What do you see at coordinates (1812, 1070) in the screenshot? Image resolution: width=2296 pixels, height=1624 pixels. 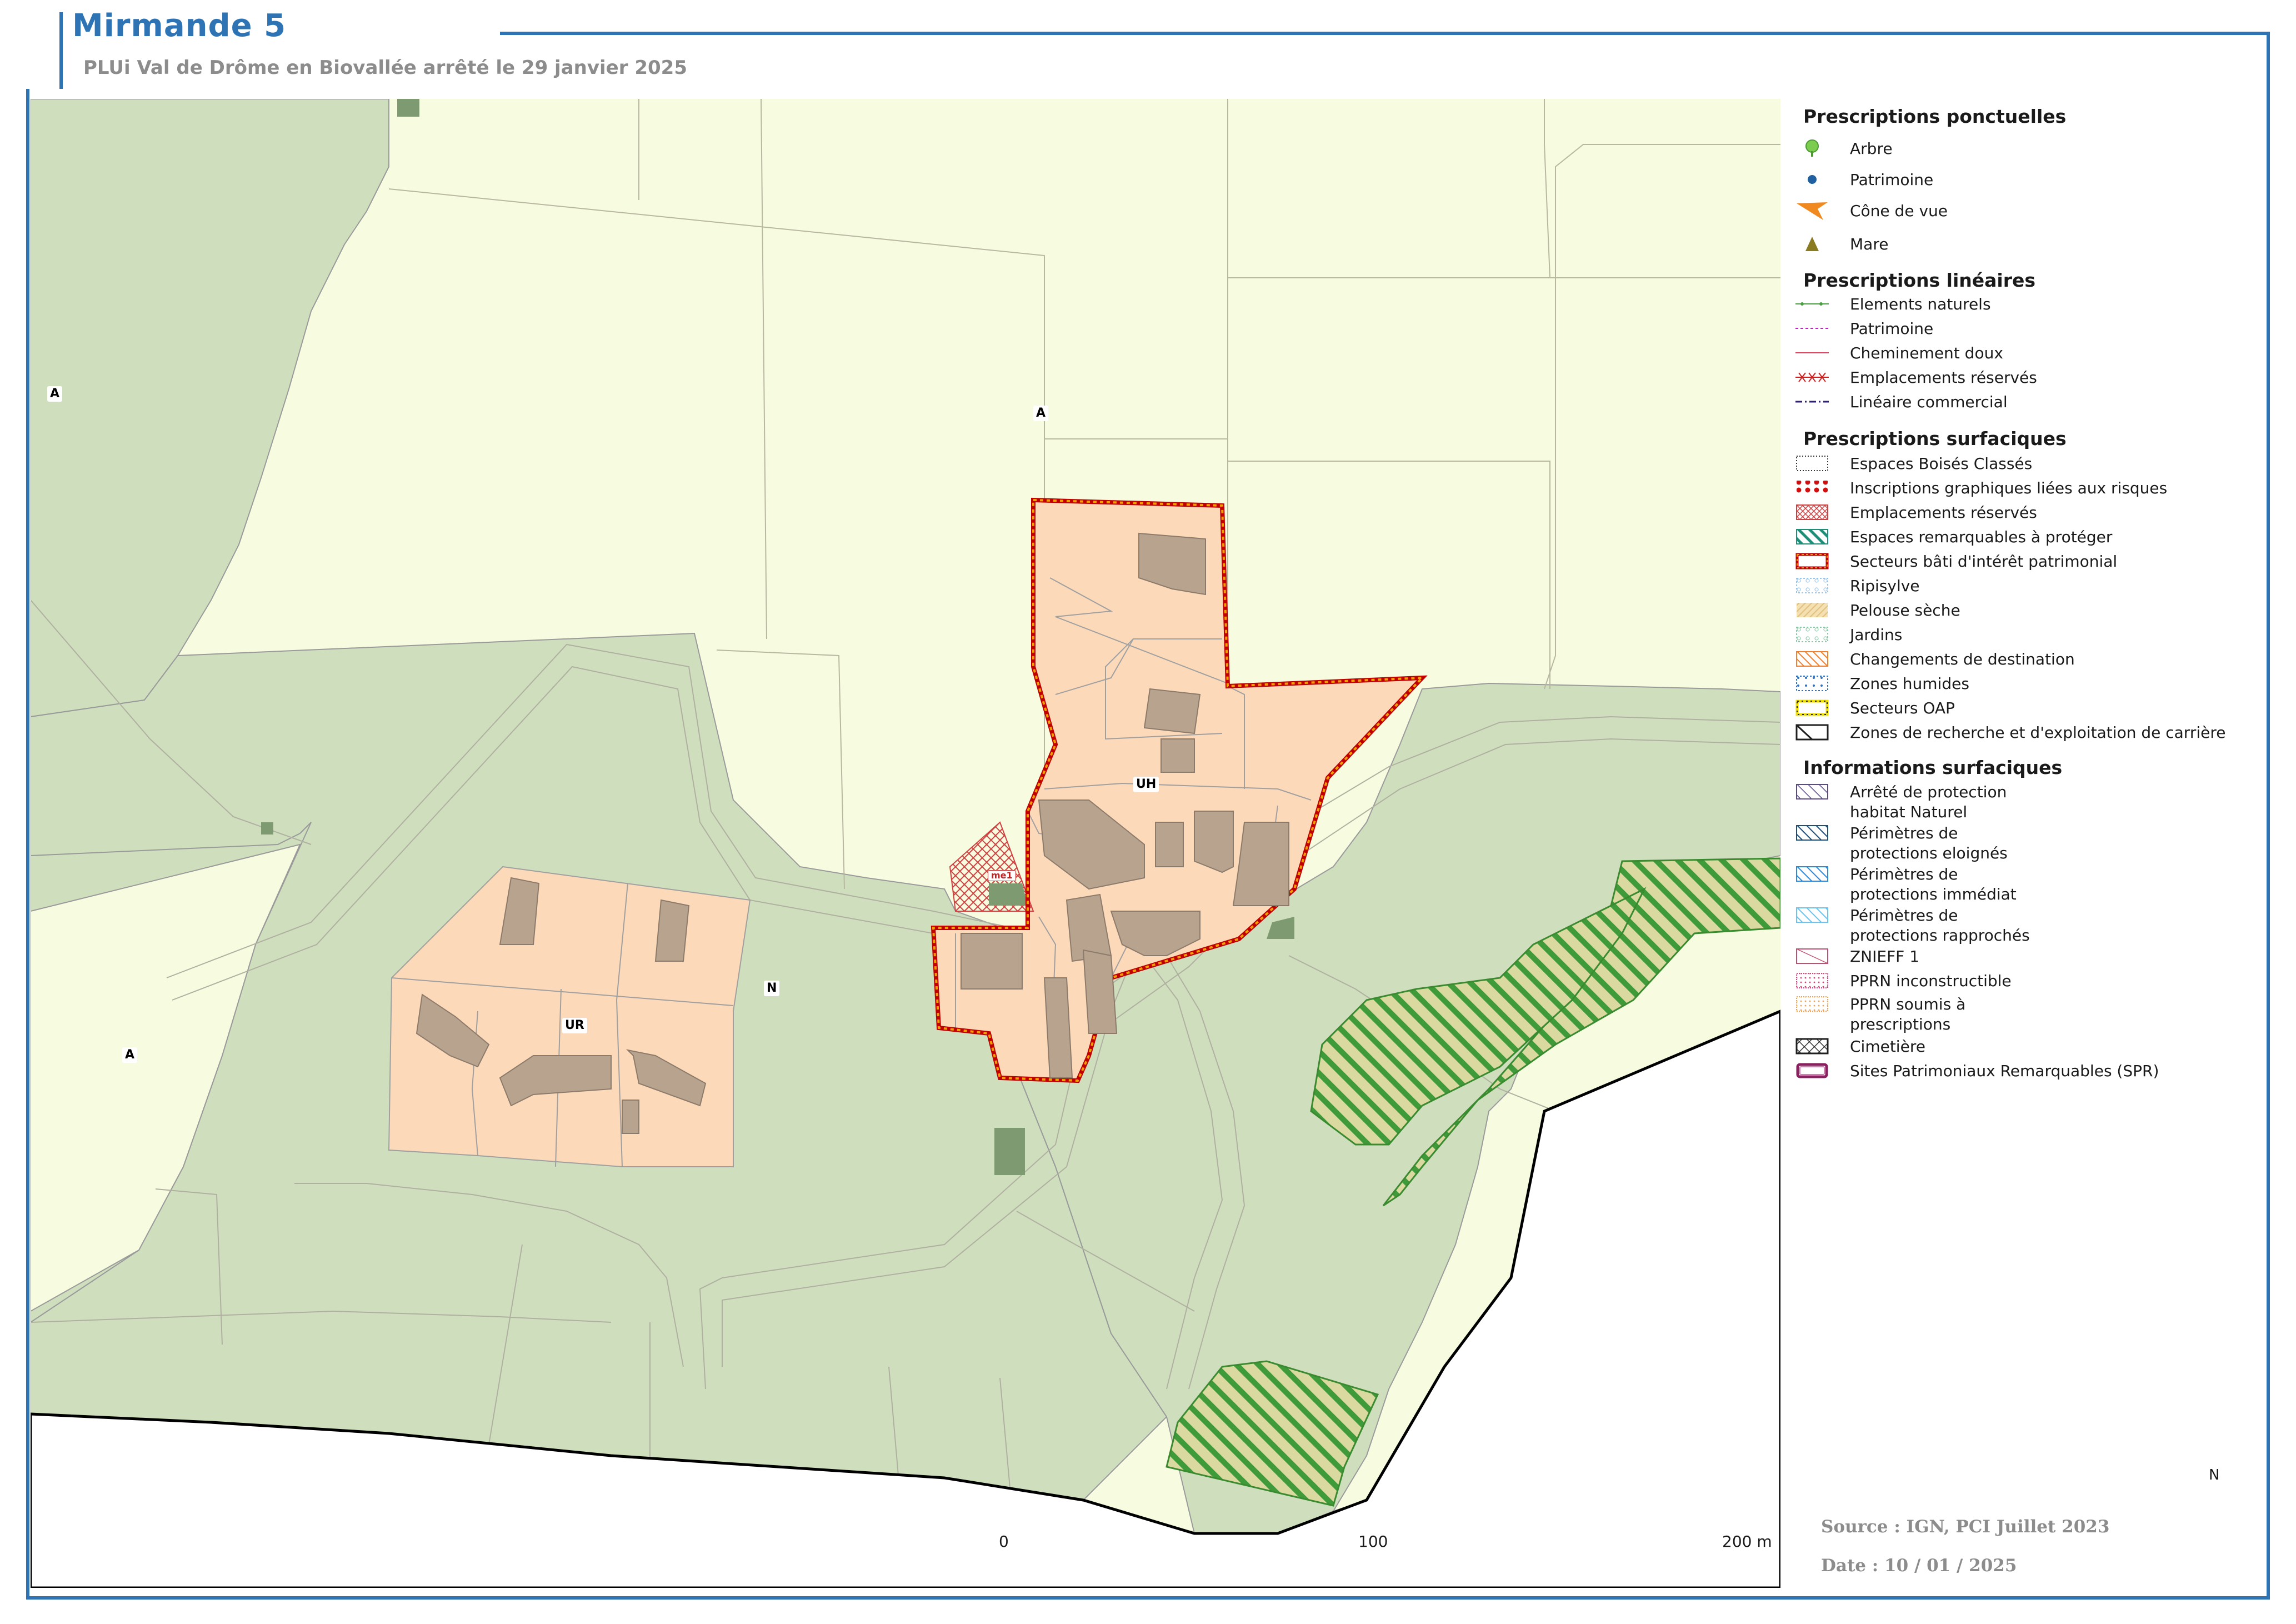 I see `spr-swatch-icon` at bounding box center [1812, 1070].